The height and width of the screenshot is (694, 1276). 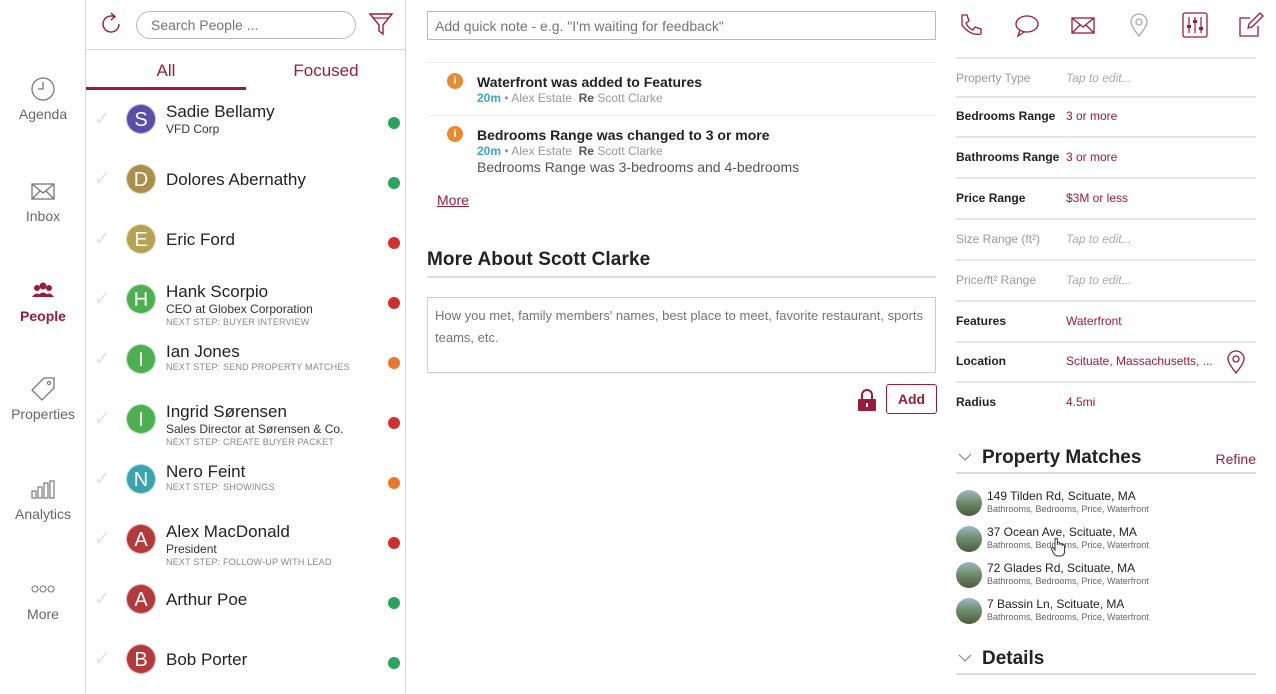 I want to click on nav-item-more: More, so click(x=43, y=599).